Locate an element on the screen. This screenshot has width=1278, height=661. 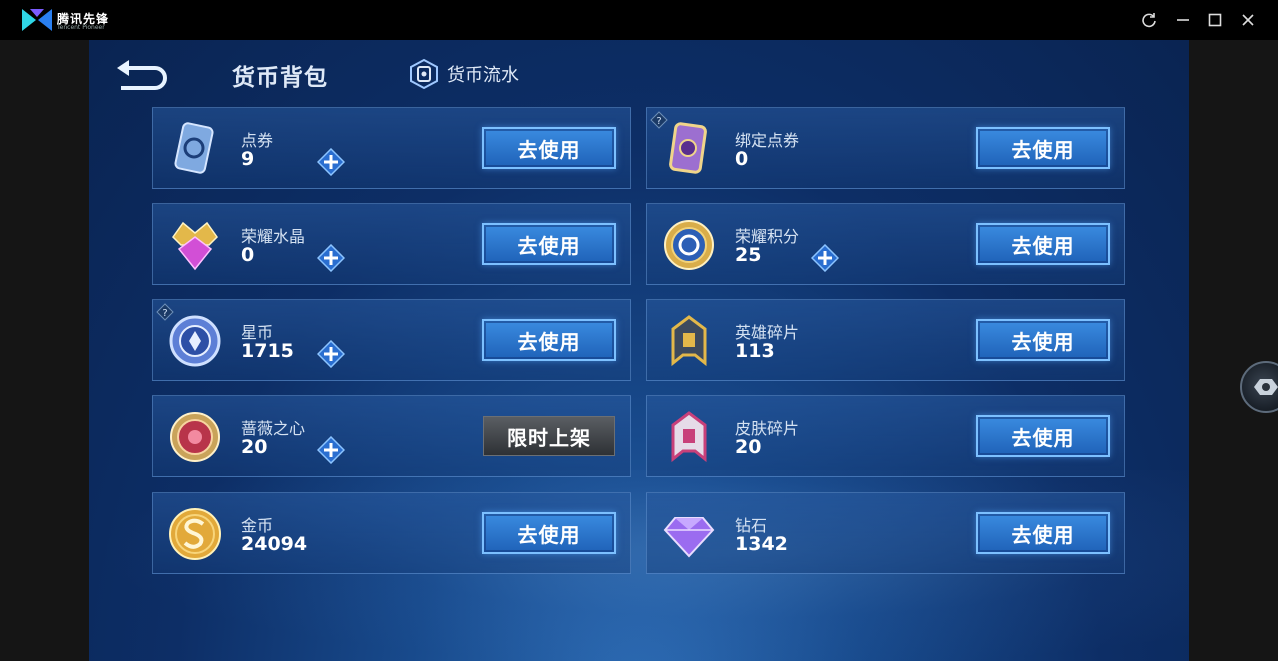
add-star-coin-plus-icon is located at coordinates (331, 354).